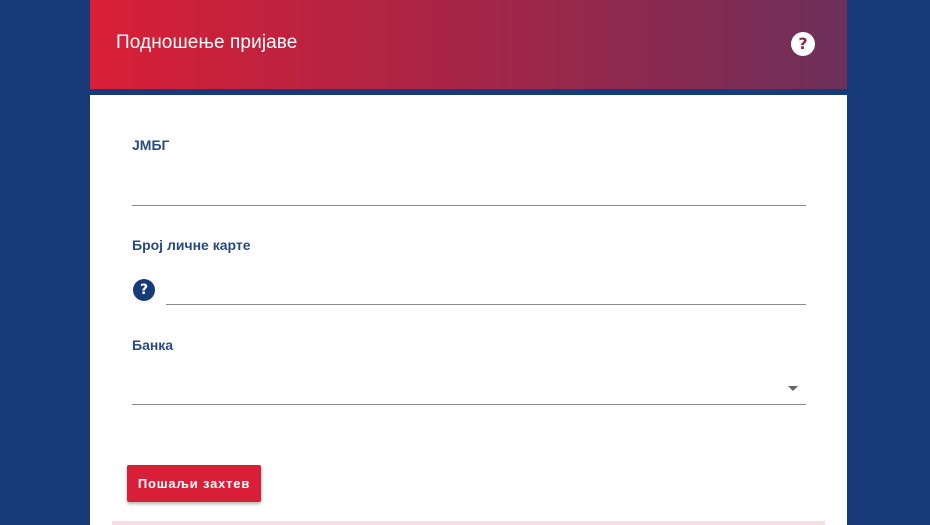 Image resolution: width=930 pixels, height=525 pixels. Describe the element at coordinates (485, 289) in the screenshot. I see `id-card-input` at that location.